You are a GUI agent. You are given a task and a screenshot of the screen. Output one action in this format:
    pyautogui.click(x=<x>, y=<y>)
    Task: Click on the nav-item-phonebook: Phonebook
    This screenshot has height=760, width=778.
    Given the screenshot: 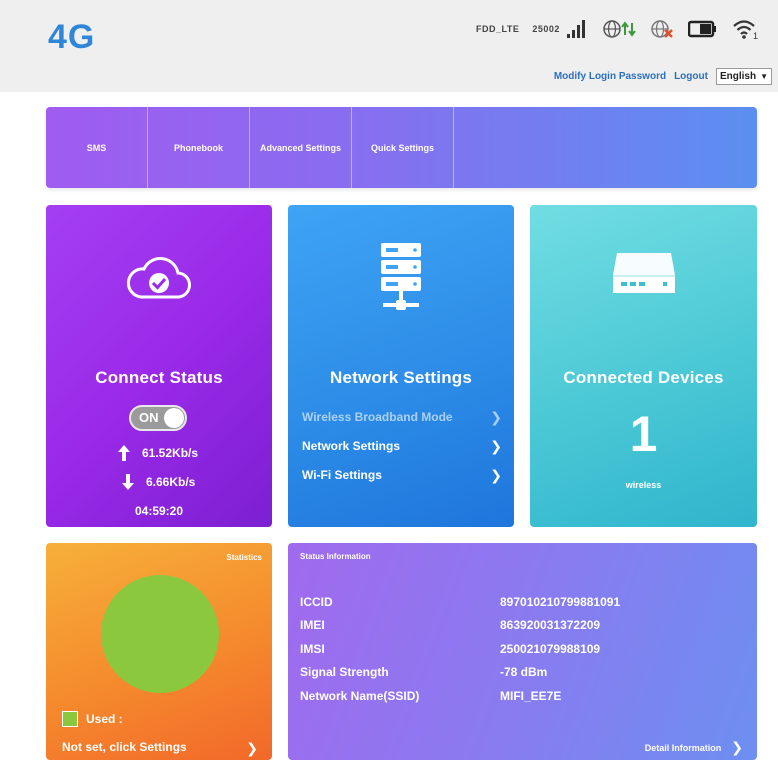 What is the action you would take?
    pyautogui.click(x=199, y=147)
    